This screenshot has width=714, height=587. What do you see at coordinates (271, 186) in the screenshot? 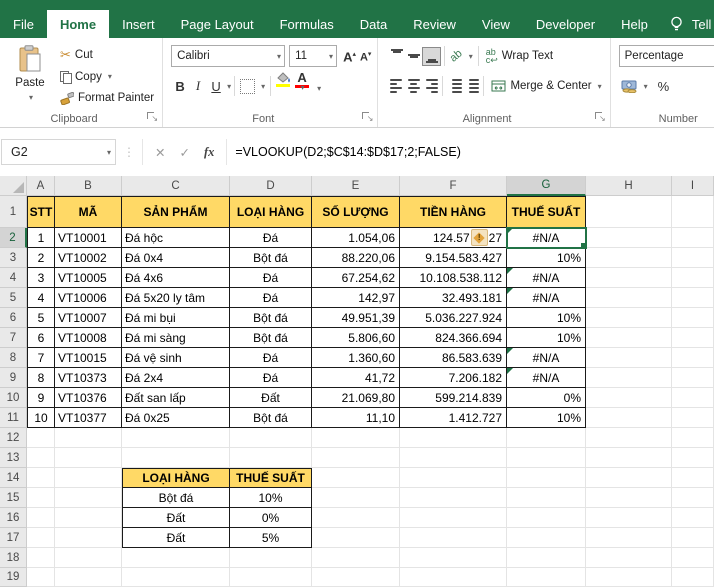
I see `column-header-D: D` at bounding box center [271, 186].